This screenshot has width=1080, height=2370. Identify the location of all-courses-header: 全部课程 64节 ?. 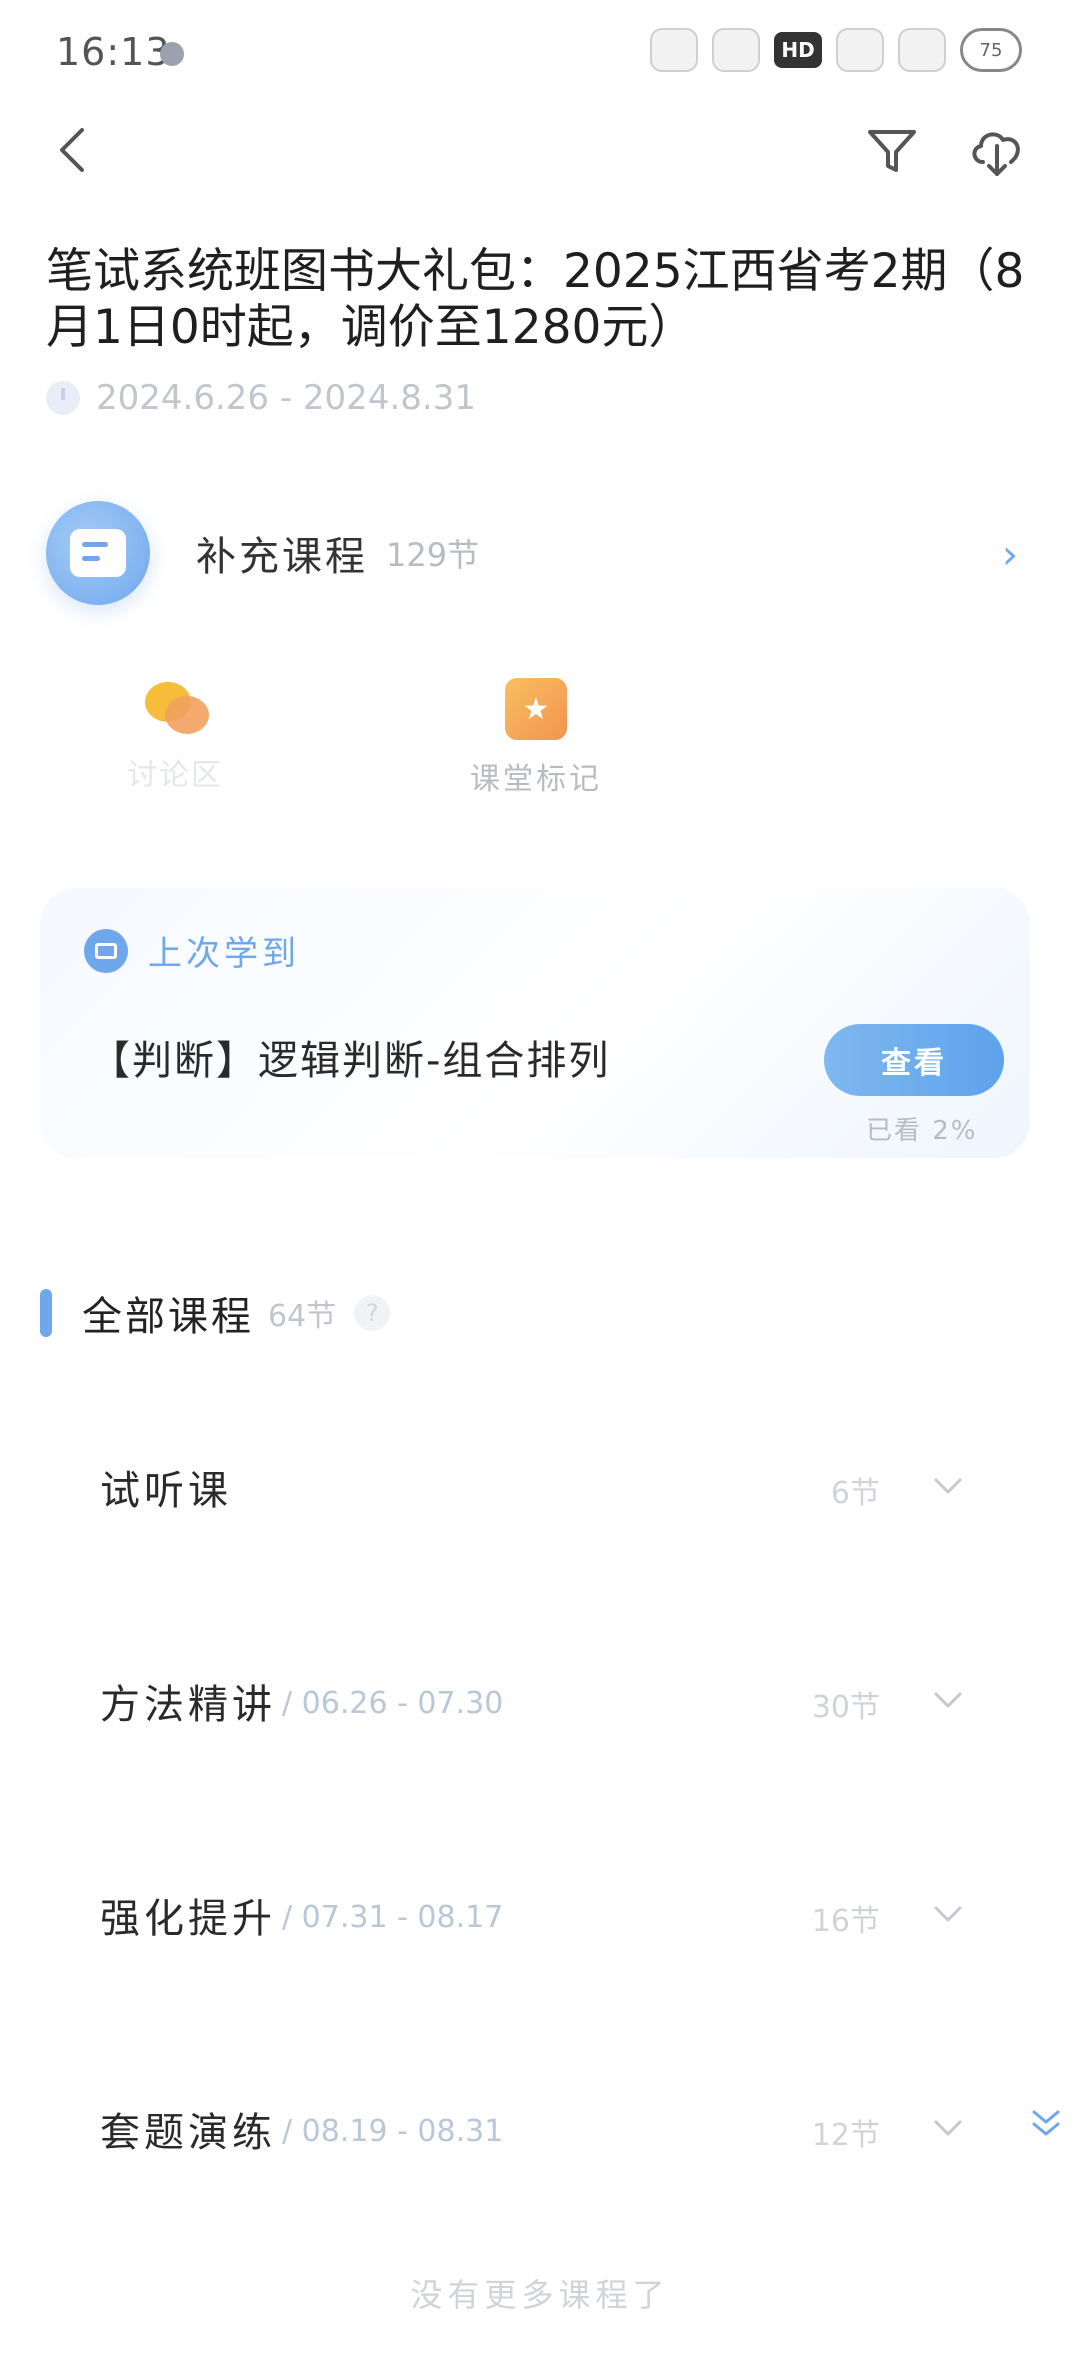
(215, 1313).